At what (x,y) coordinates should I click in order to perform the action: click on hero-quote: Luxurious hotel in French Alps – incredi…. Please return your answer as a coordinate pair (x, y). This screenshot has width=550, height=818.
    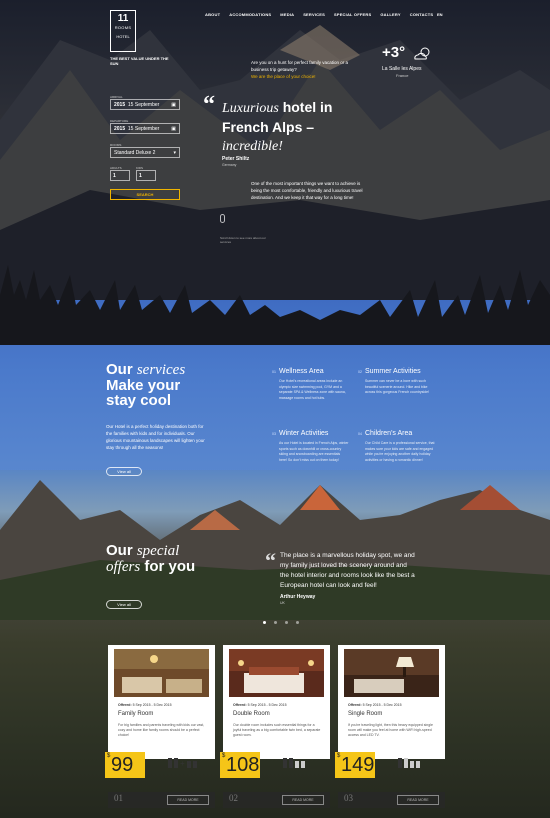
    Looking at the image, I should click on (292, 127).